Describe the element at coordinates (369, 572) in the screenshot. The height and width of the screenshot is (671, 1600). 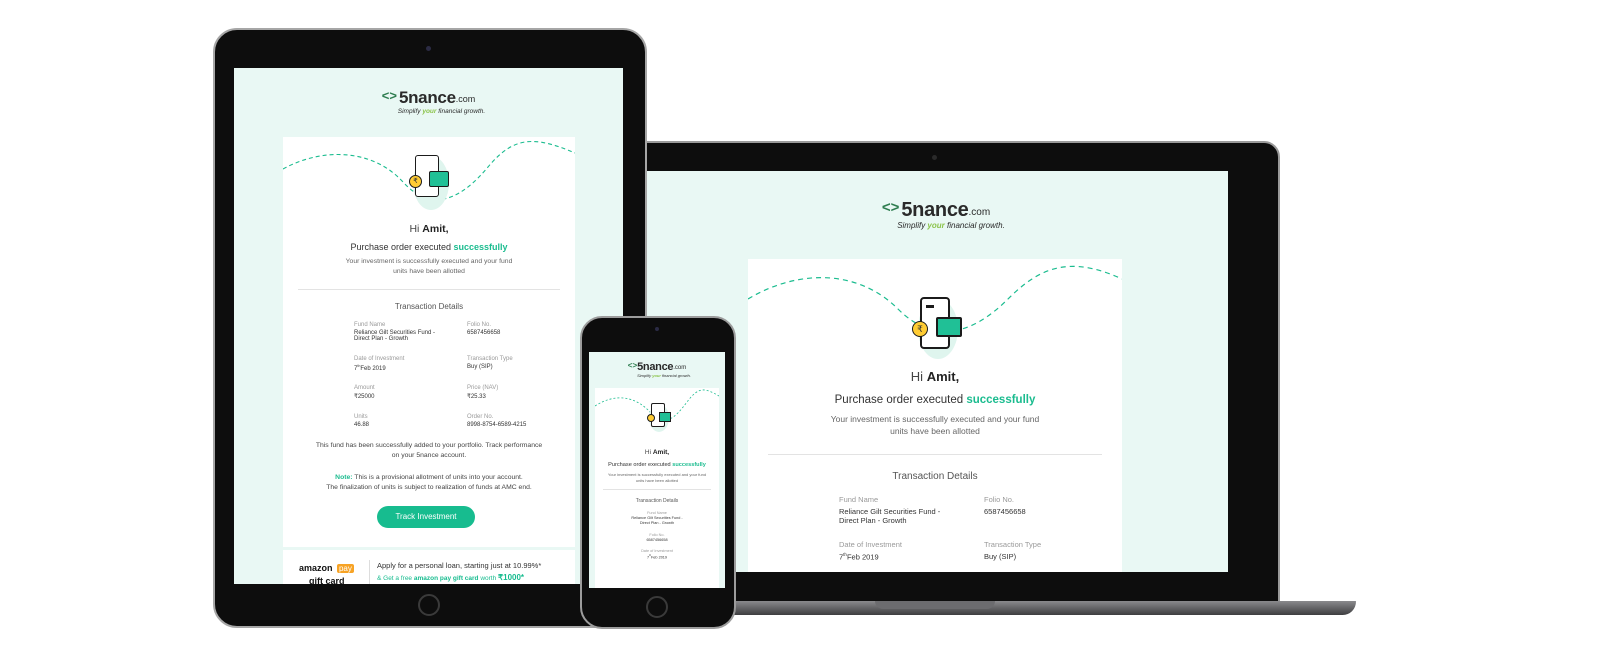
I see `promo-divider` at that location.